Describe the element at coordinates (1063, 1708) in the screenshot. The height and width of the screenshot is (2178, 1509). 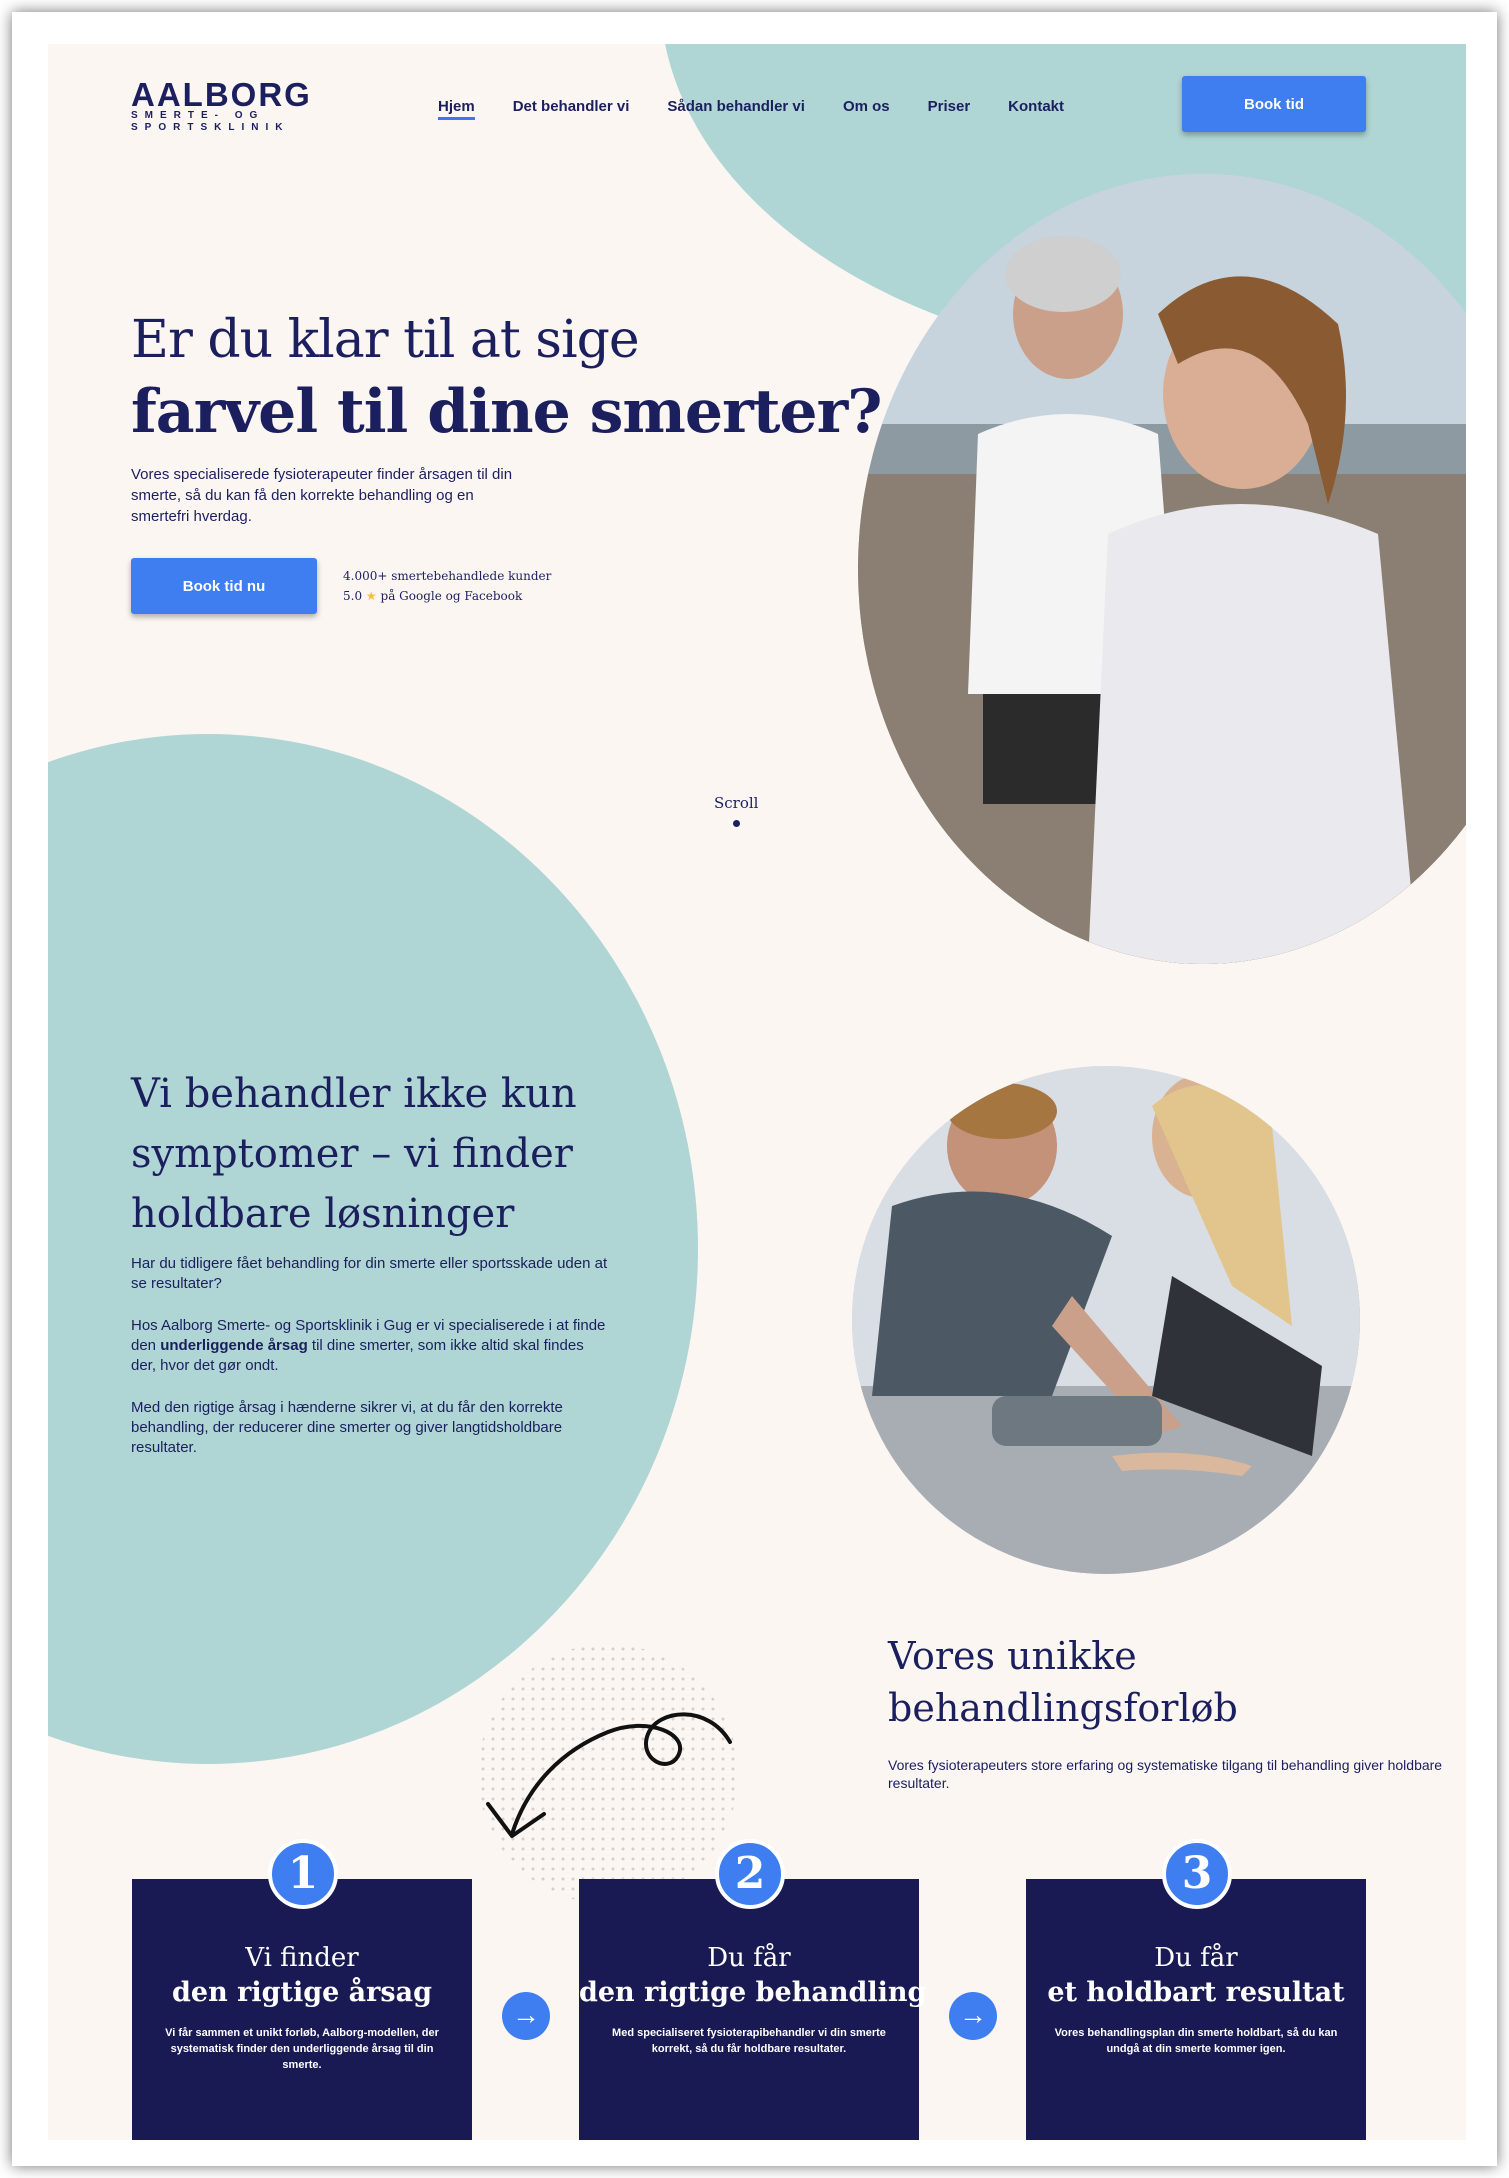
I see `section3-title-line2: behandlingsforløb` at that location.